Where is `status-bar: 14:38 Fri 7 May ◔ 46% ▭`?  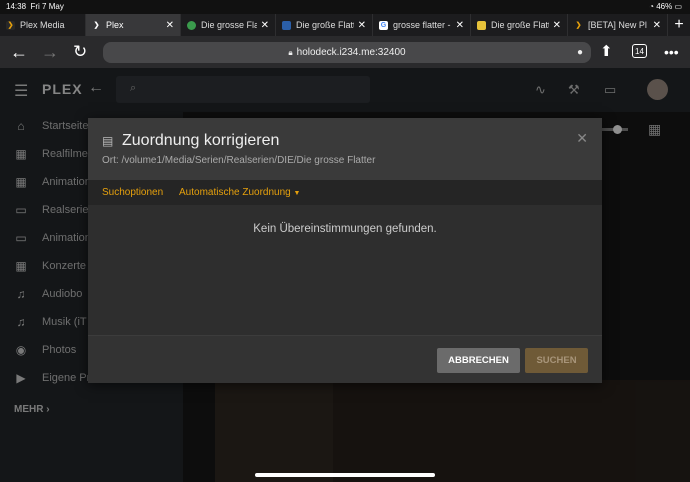 status-bar: 14:38 Fri 7 May ◔ 46% ▭ is located at coordinates (345, 7).